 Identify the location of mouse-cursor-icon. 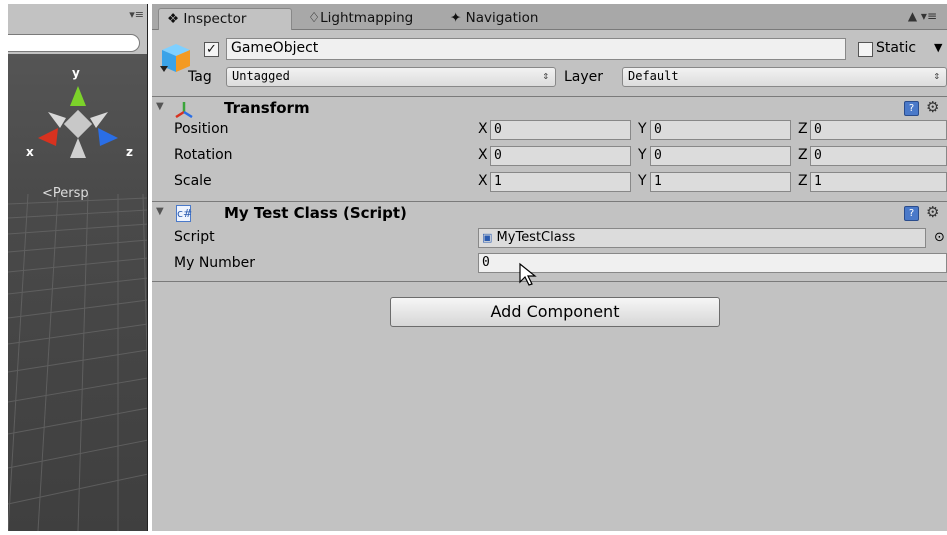
(528, 274).